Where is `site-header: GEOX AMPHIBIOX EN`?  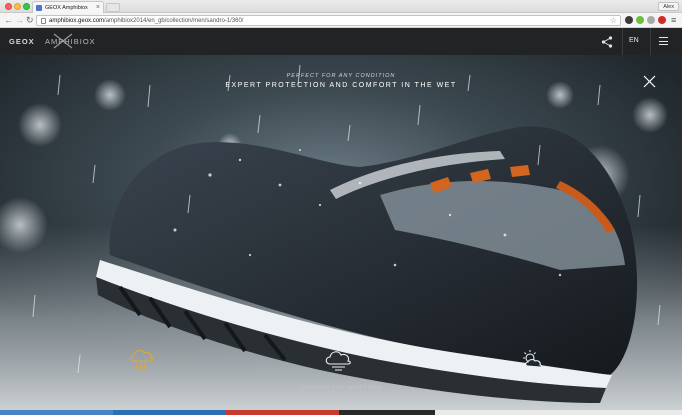
site-header: GEOX AMPHIBIOX EN is located at coordinates (341, 41).